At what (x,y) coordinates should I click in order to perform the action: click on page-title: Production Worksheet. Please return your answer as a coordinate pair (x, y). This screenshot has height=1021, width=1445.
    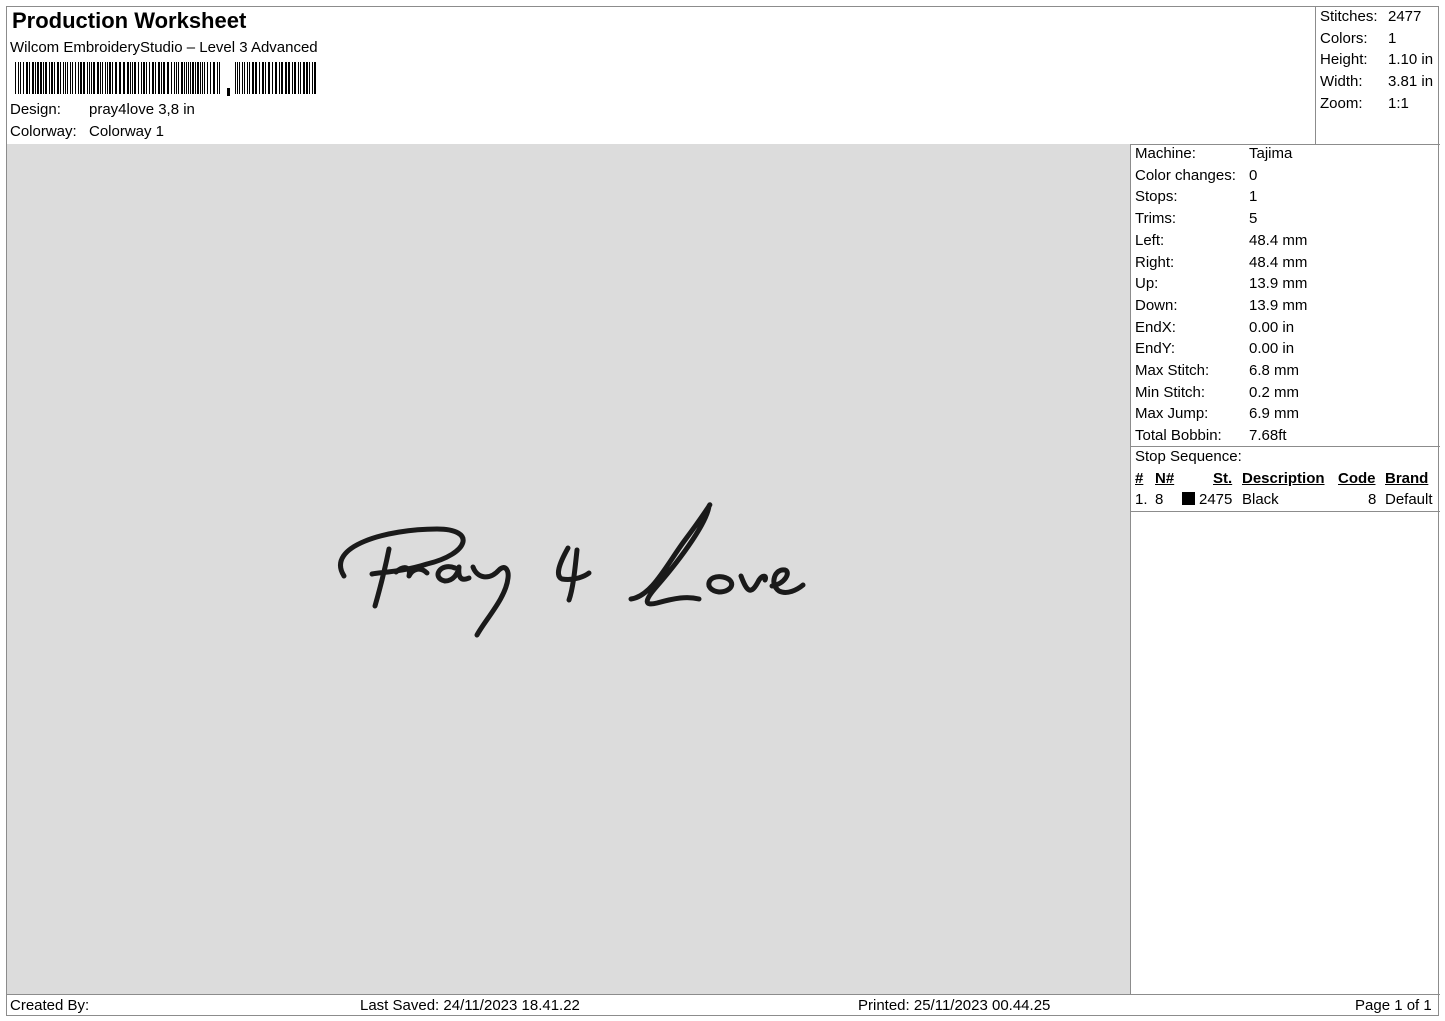
    Looking at the image, I should click on (129, 20).